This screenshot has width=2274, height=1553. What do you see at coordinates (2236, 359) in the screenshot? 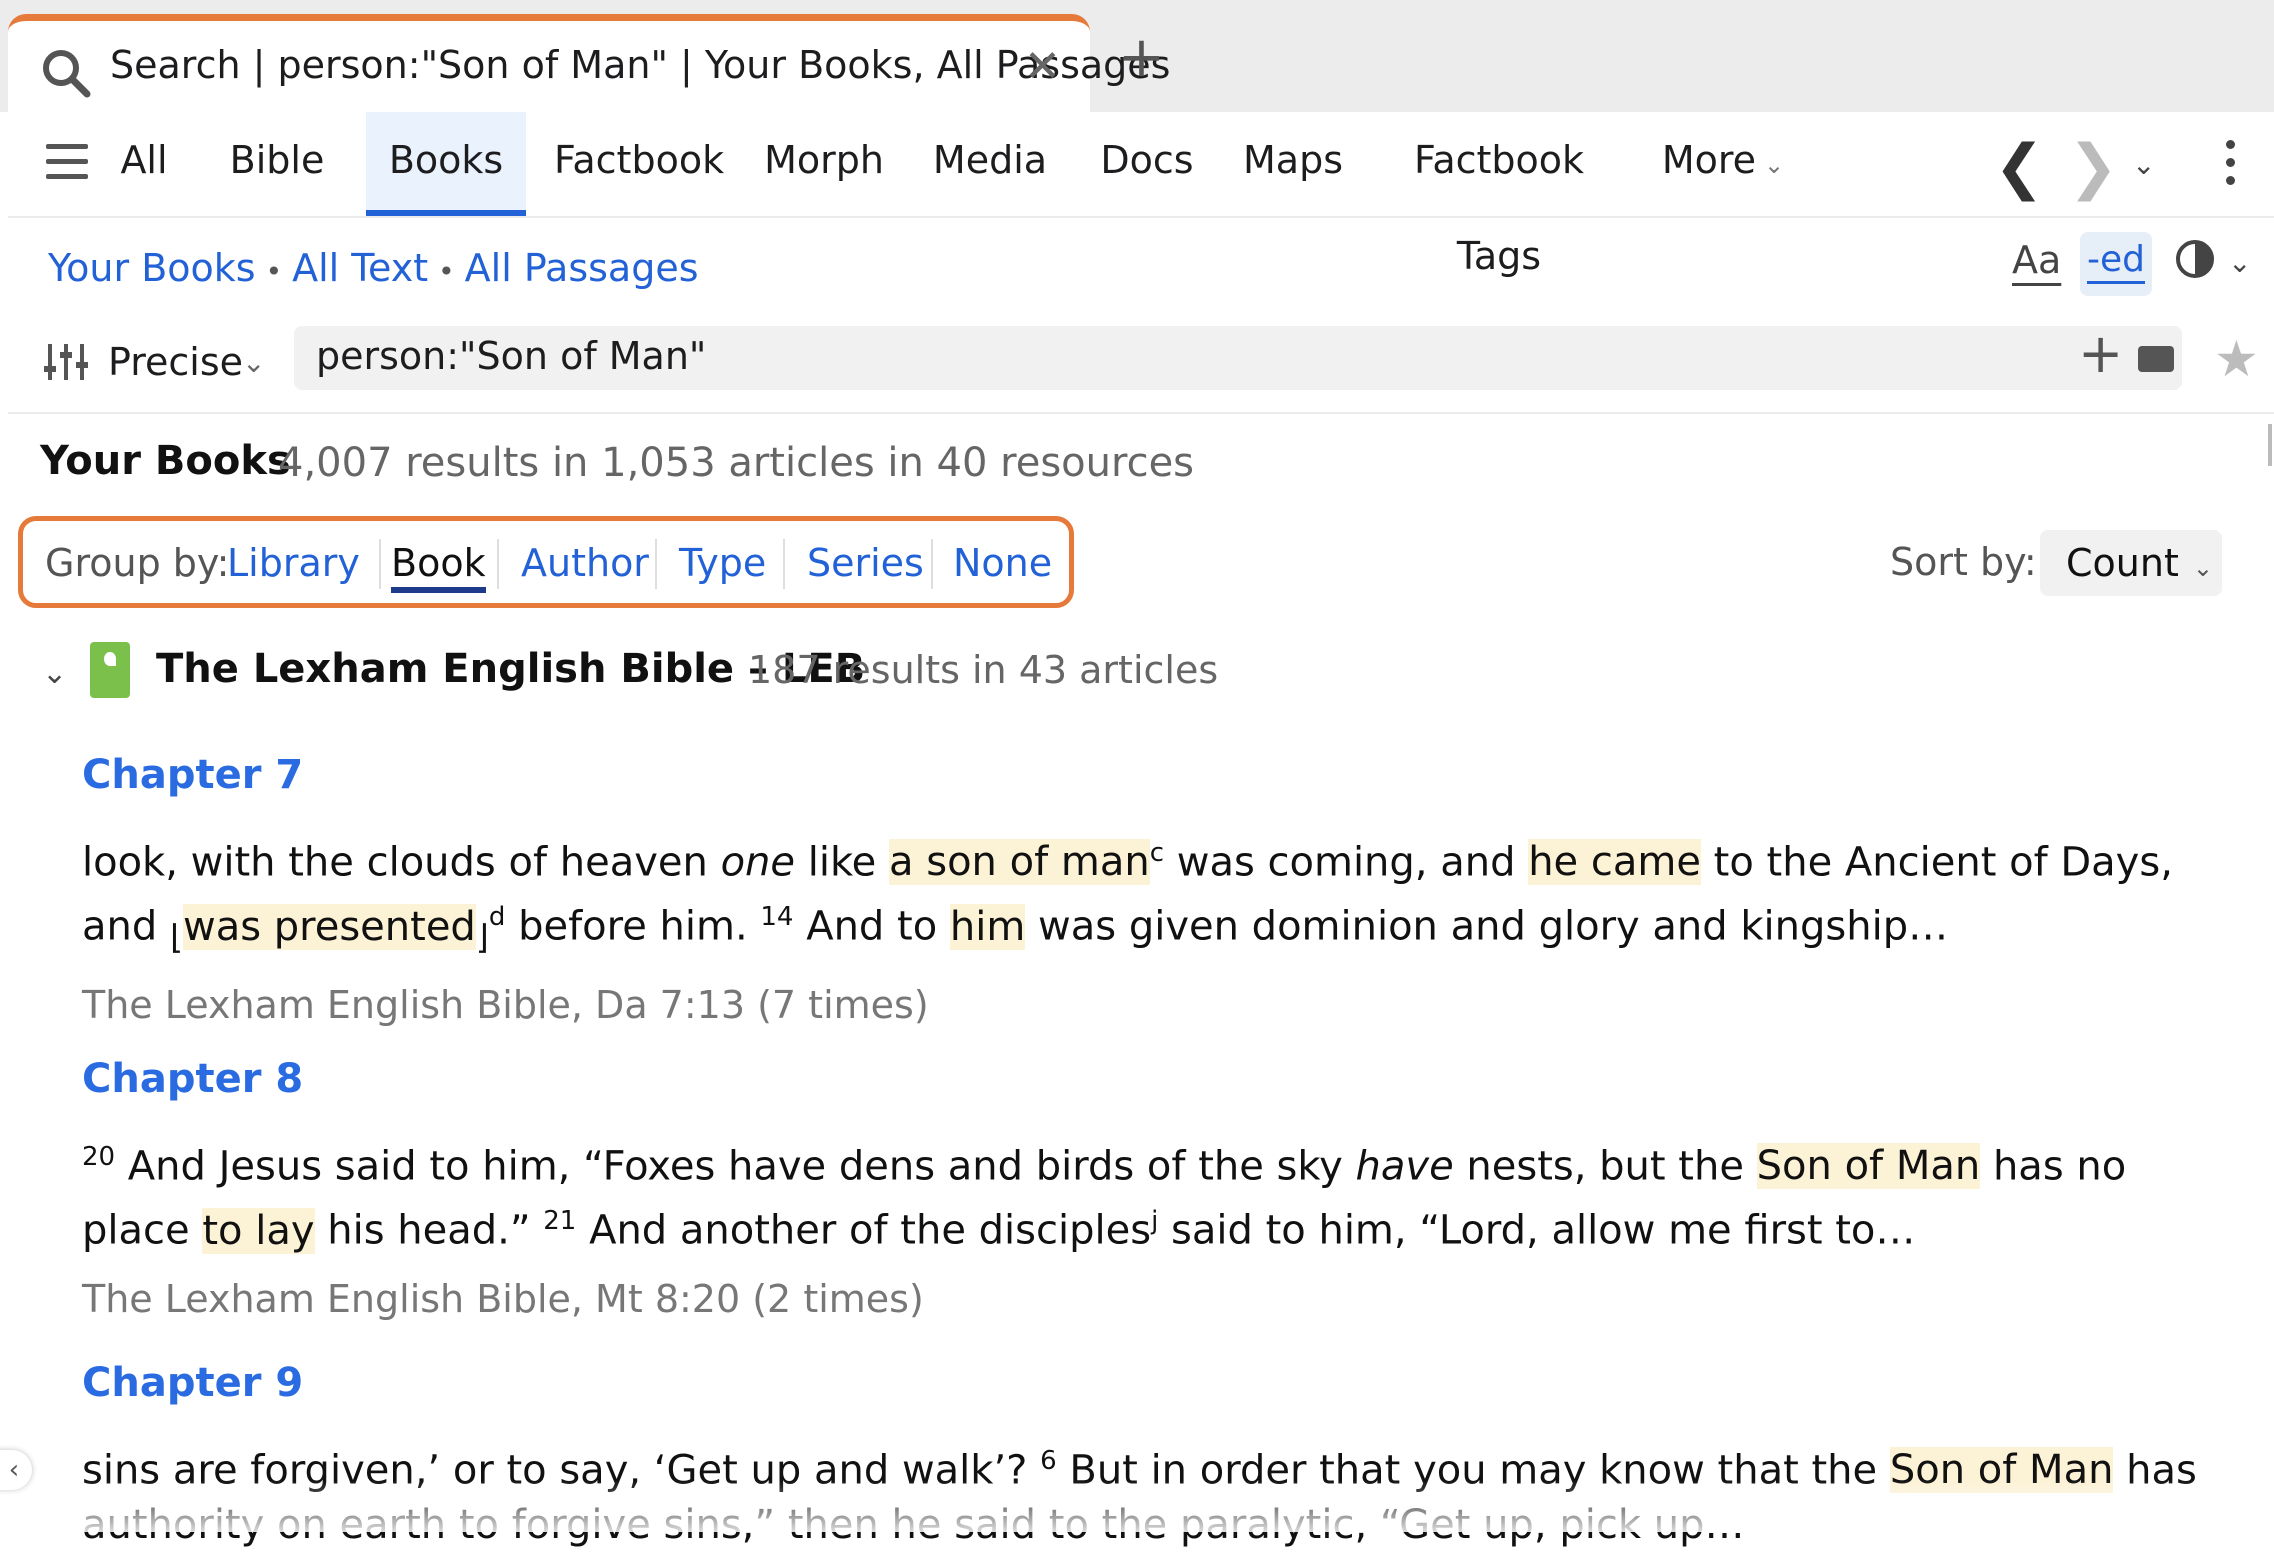
I see `star-icon: ★` at bounding box center [2236, 359].